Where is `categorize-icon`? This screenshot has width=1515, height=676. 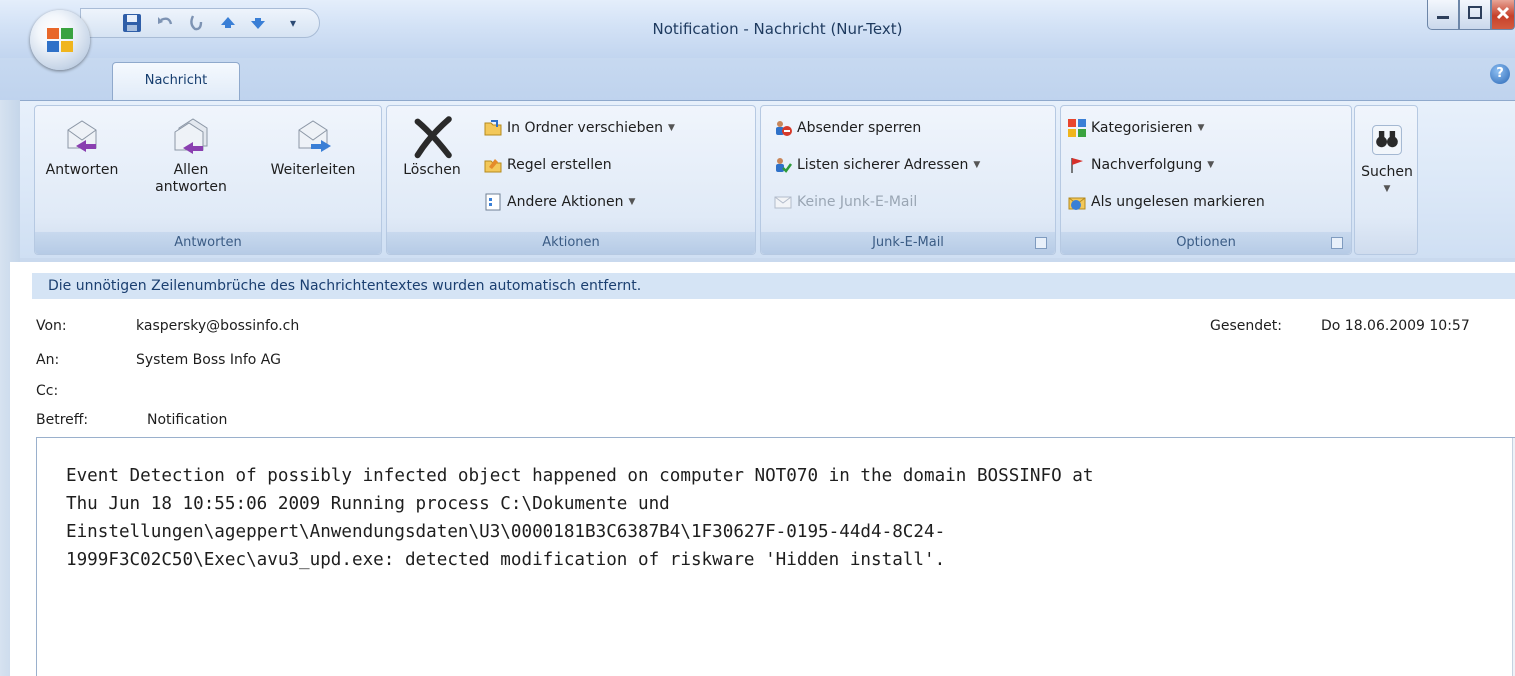
categorize-icon is located at coordinates (1077, 128).